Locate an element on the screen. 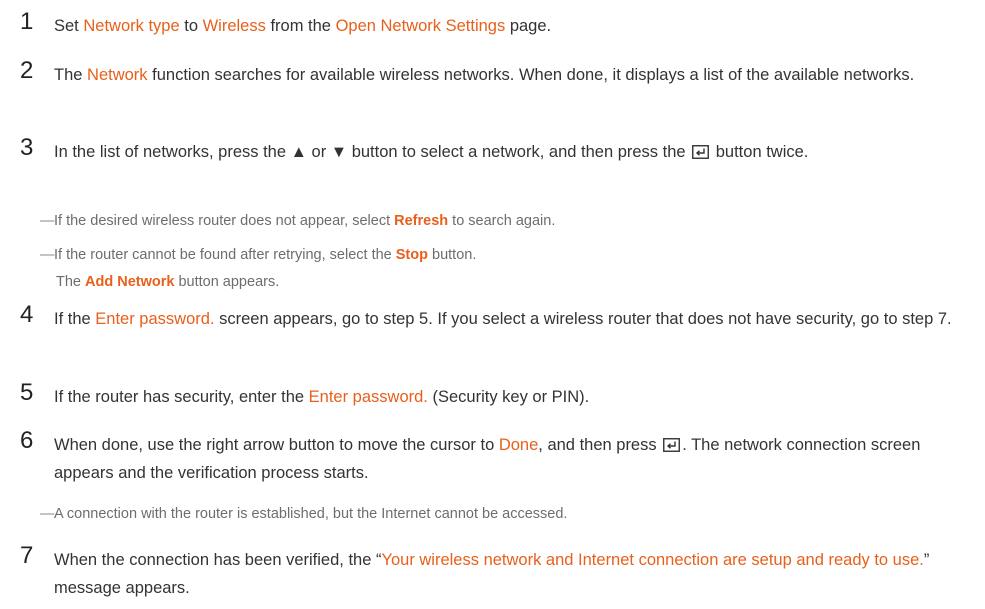 The height and width of the screenshot is (609, 985). ui-term-open-network-settings: Open Network Settings is located at coordinates (420, 26).